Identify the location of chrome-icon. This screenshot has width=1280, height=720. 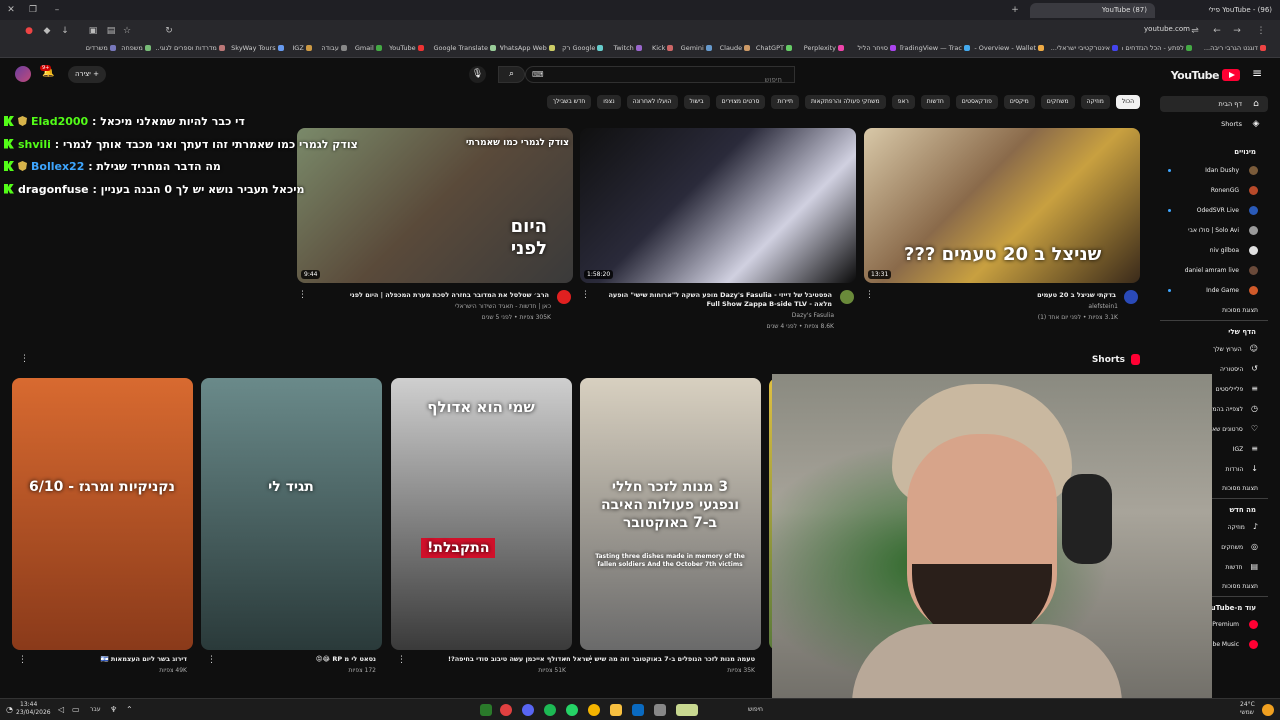
(594, 710).